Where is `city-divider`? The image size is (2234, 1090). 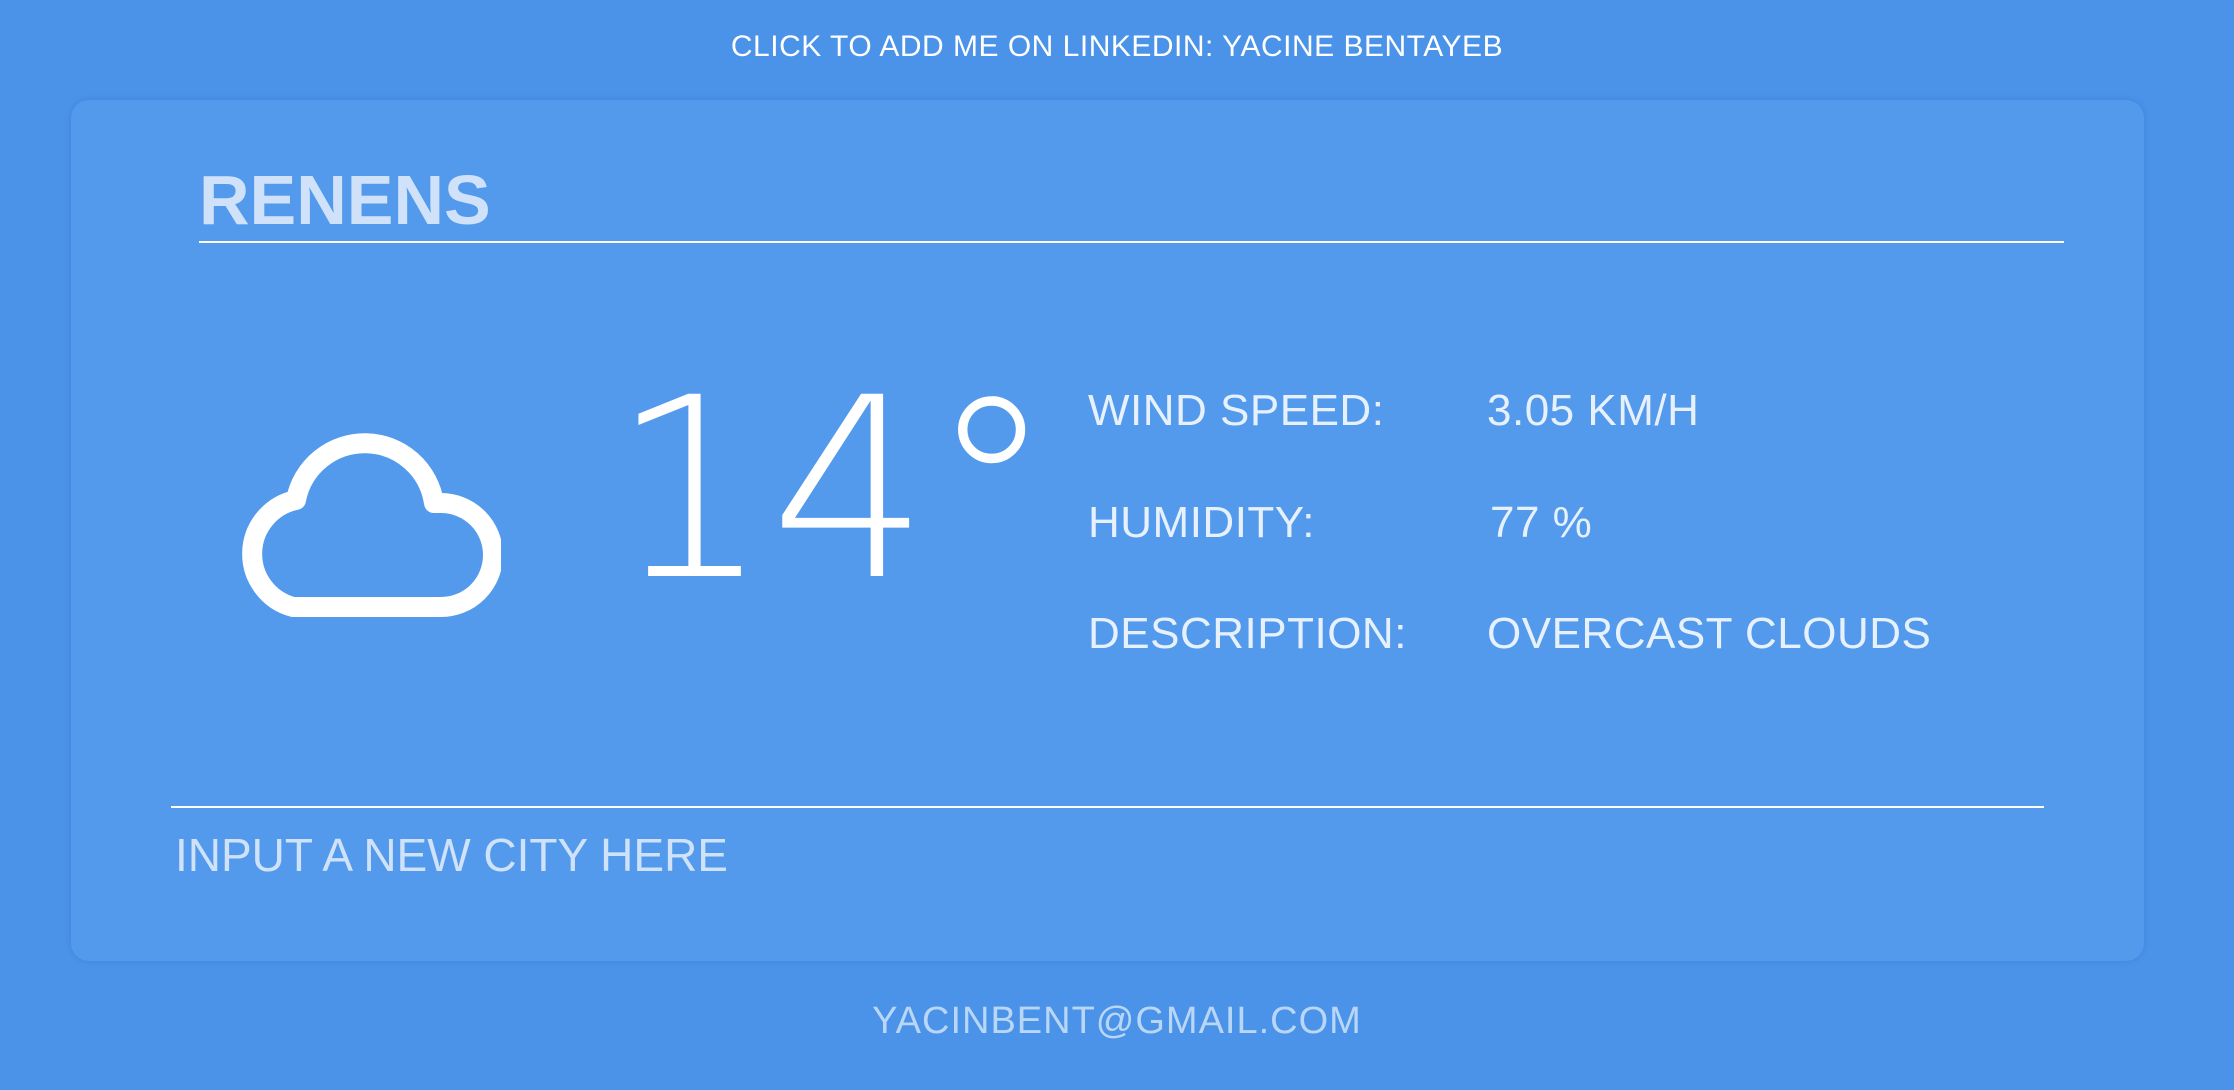 city-divider is located at coordinates (1131, 242).